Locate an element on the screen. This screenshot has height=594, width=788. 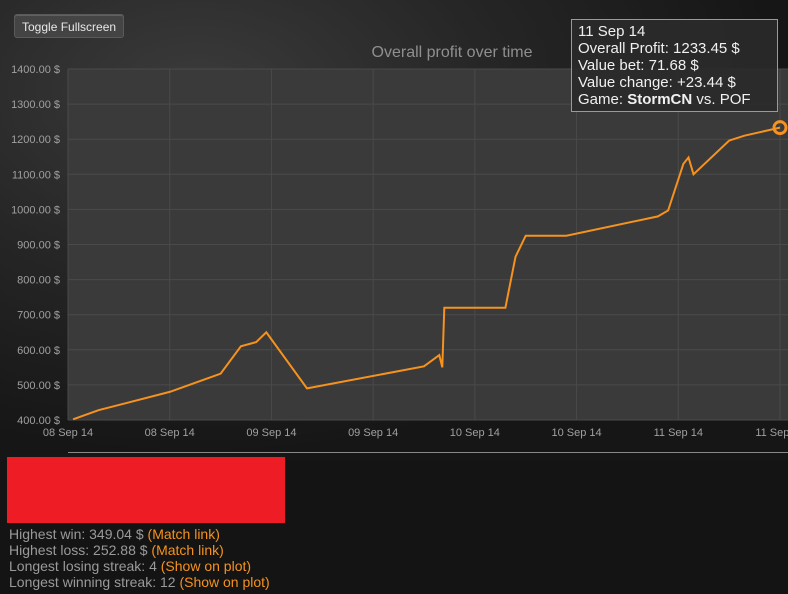
show-losing-streak-link: (Show on plot) is located at coordinates (206, 566).